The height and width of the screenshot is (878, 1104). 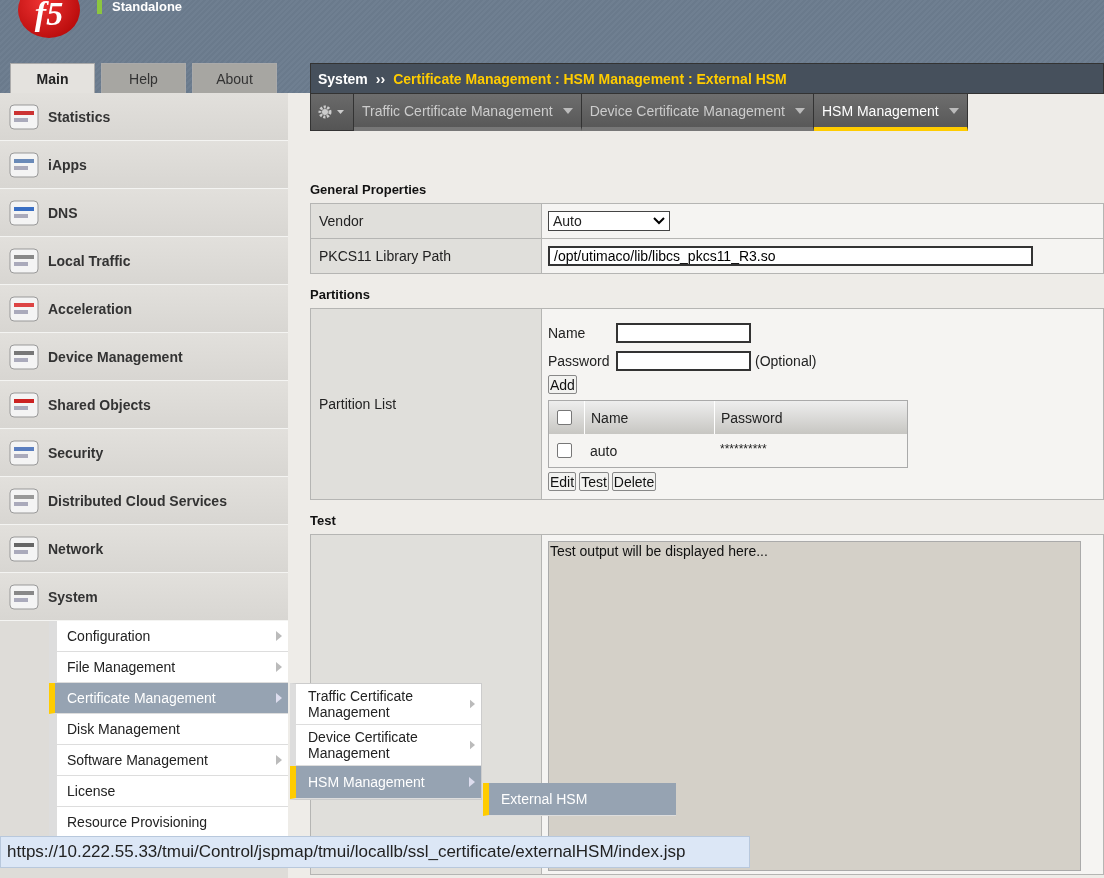 I want to click on library-path-field: /opt/utimaco/lib/libcs_pkcs11_R3.so, so click(x=790, y=256).